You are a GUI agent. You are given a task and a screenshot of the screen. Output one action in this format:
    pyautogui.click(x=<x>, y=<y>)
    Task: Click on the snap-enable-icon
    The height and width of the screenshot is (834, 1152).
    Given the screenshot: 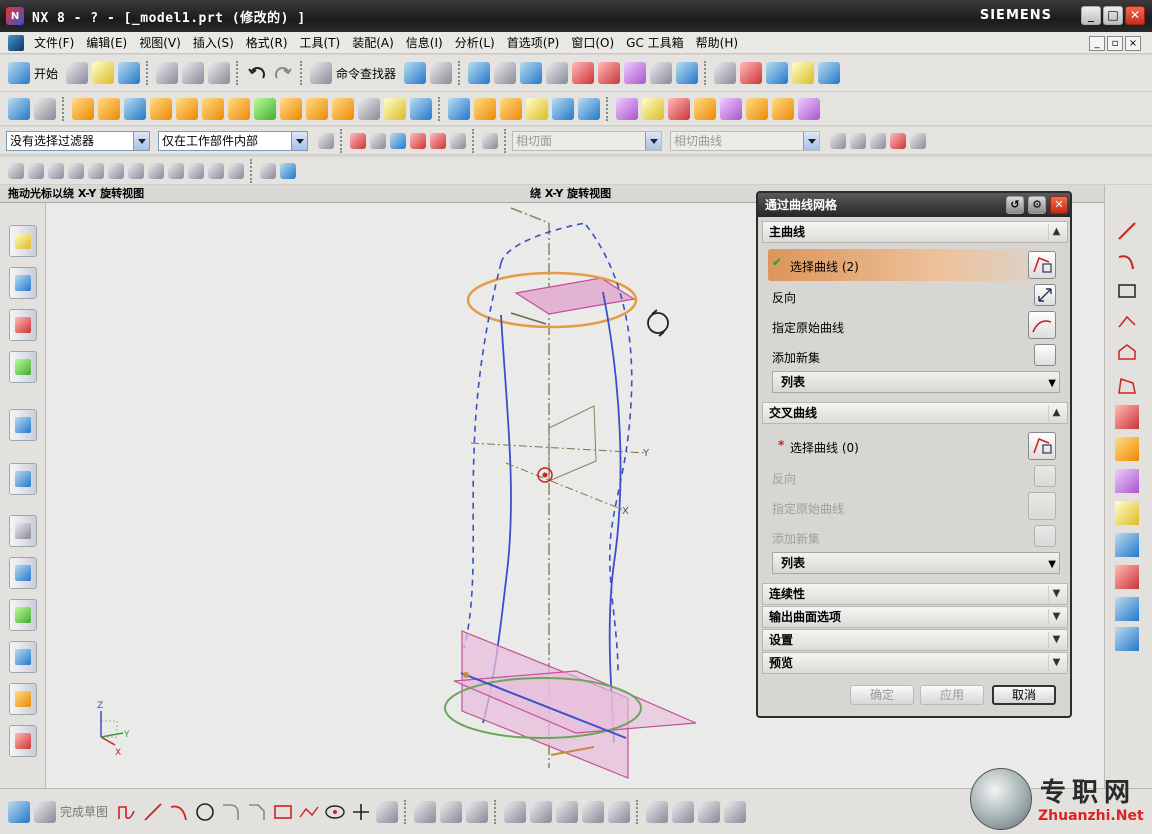 What is the action you would take?
    pyautogui.click(x=16, y=170)
    